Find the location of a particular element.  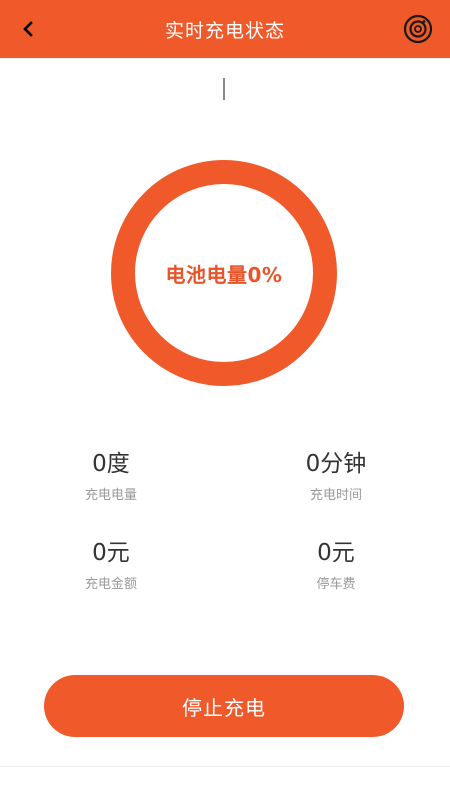

stop-charging-button: 停止充电 is located at coordinates (224, 706).